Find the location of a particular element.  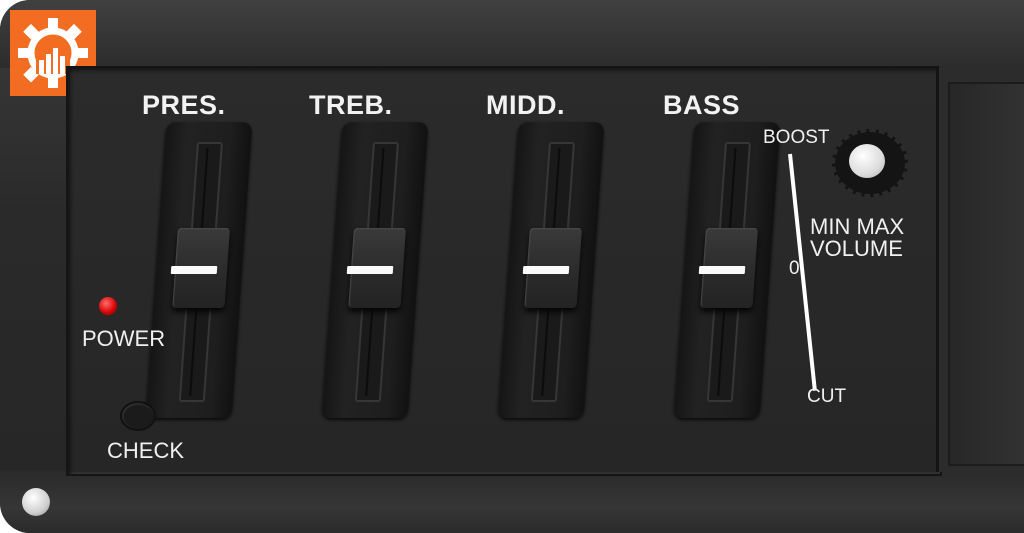

power-led is located at coordinates (108, 306).